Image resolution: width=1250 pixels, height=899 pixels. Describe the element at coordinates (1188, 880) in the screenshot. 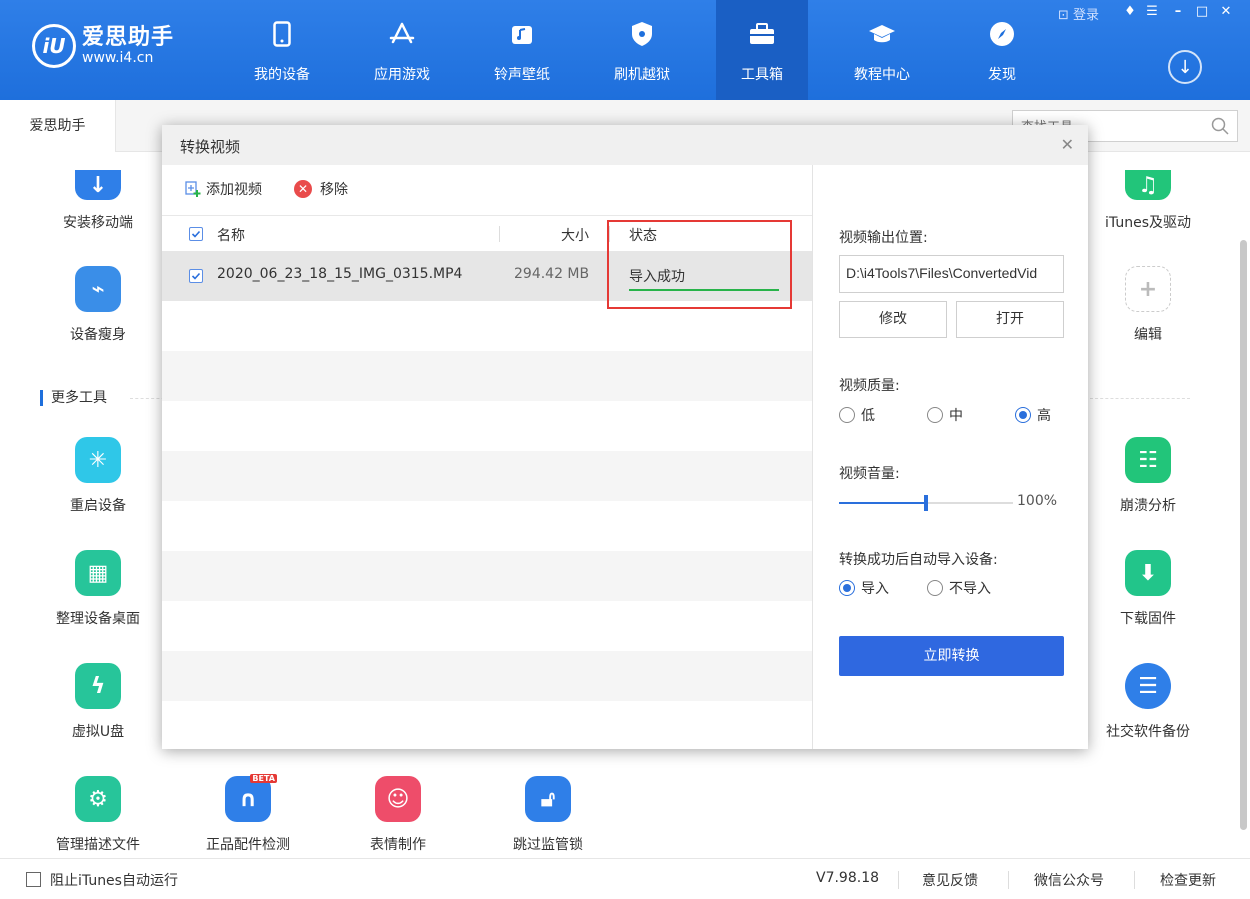

I see `check-update-link: 检查更新` at that location.